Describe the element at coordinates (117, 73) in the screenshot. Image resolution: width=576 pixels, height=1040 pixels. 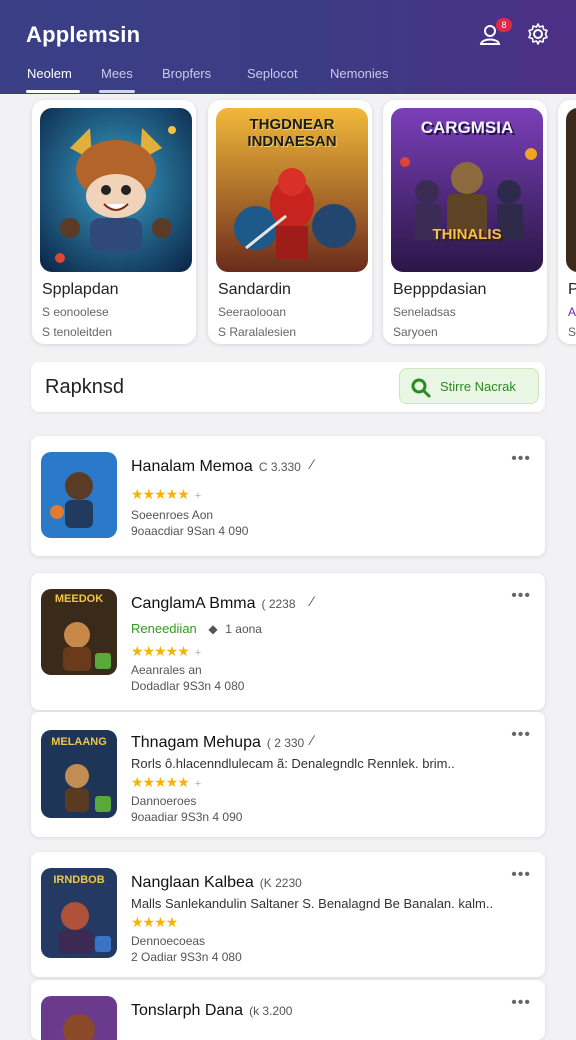
I see `tab-mees: Mees` at that location.